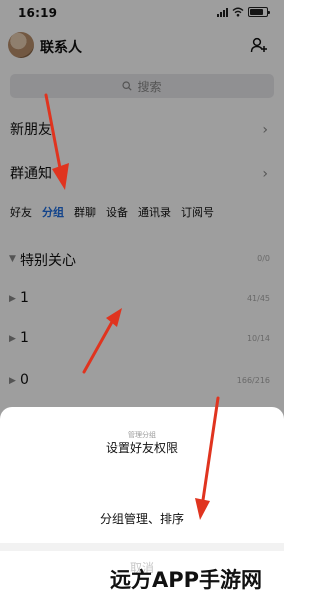  What do you see at coordinates (207, 458) in the screenshot?
I see `arrow-to-manage-option` at bounding box center [207, 458].